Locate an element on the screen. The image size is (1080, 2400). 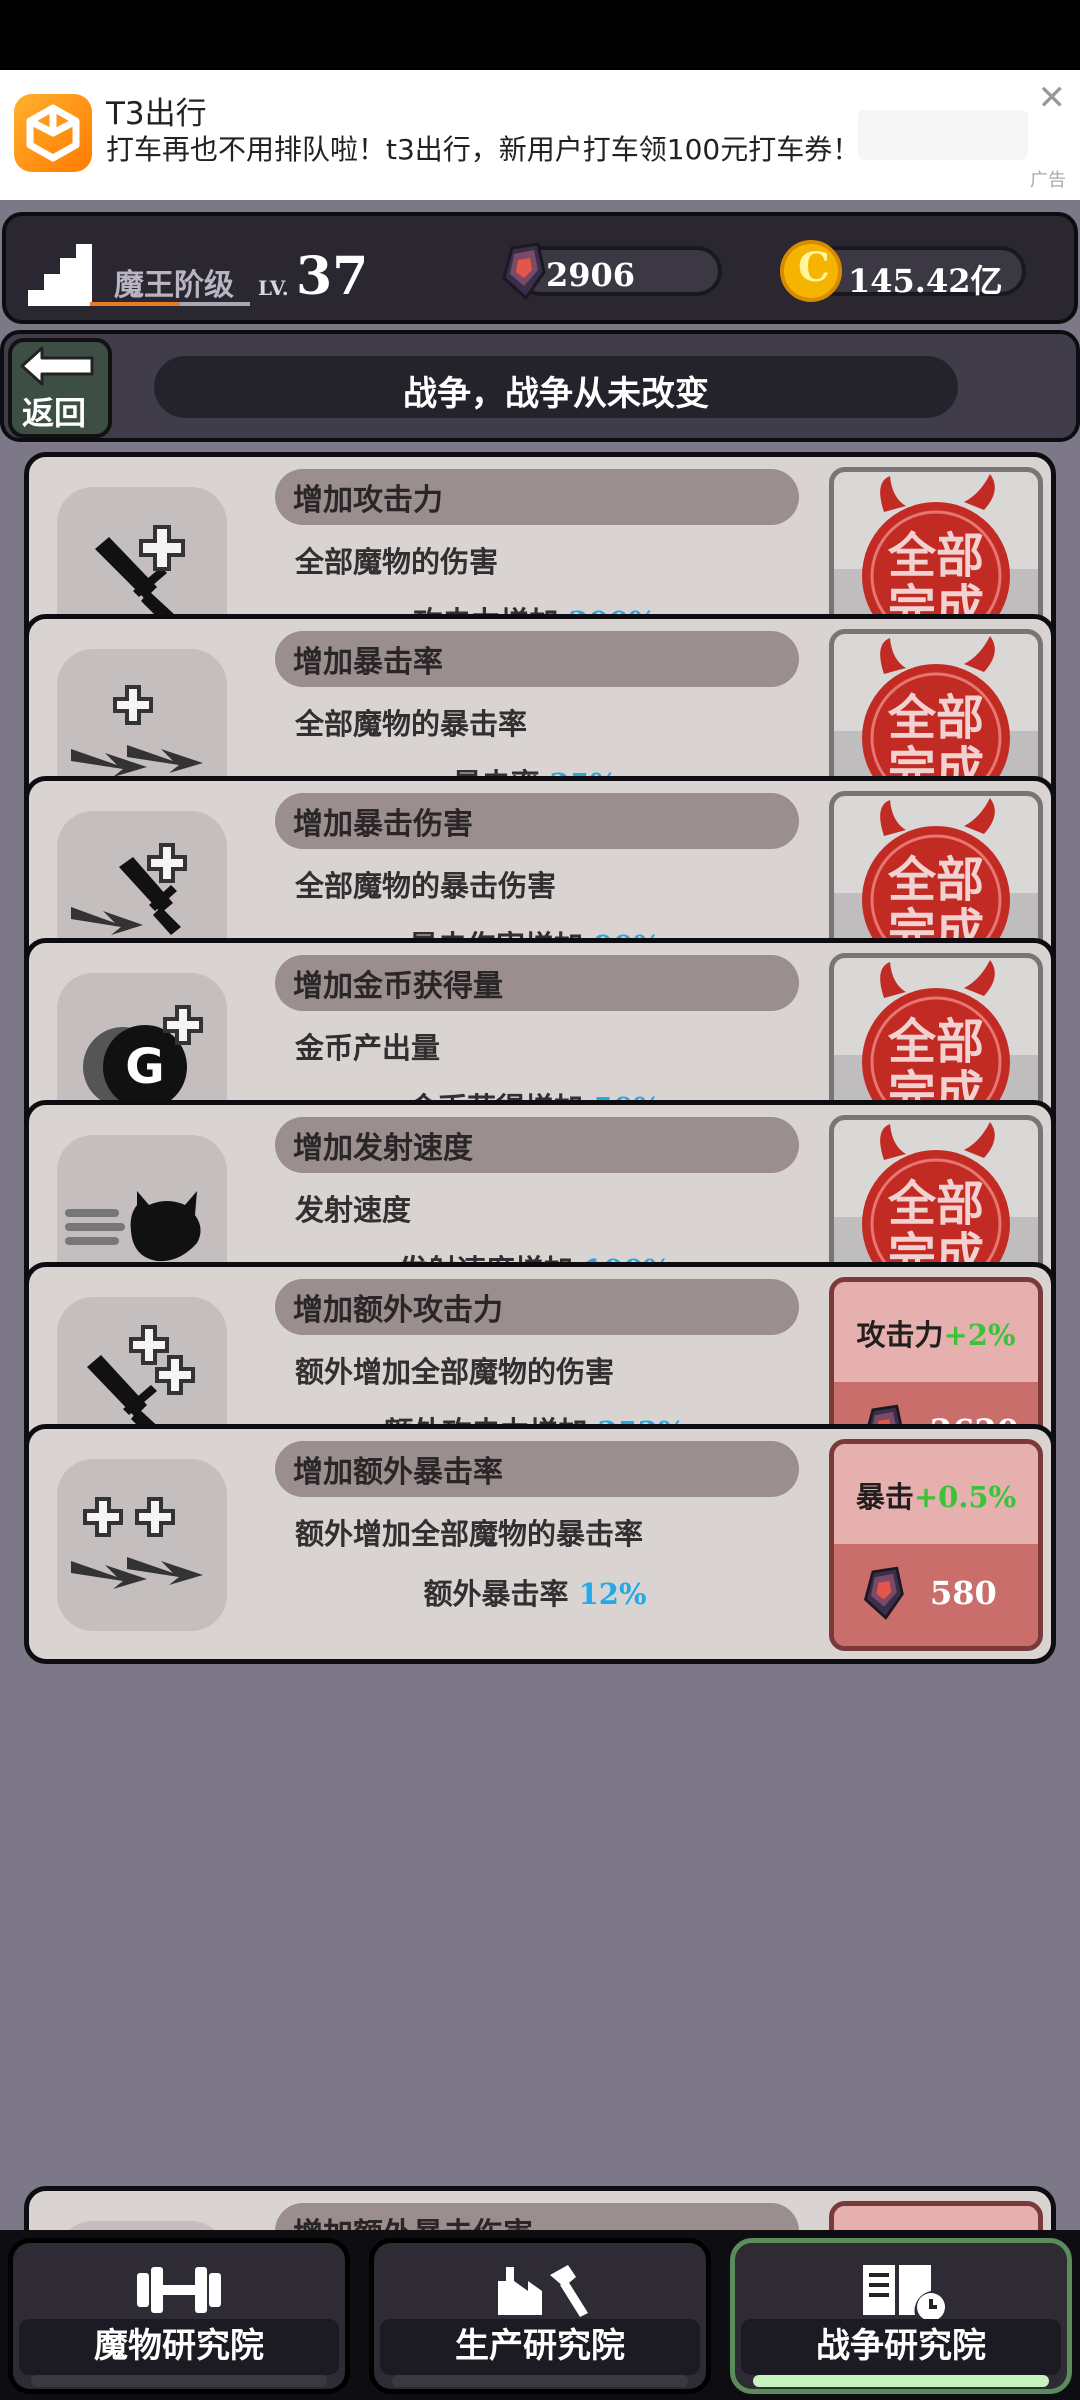
research-description: 额外增加全部魔物的暴击率 is located at coordinates (469, 1534).